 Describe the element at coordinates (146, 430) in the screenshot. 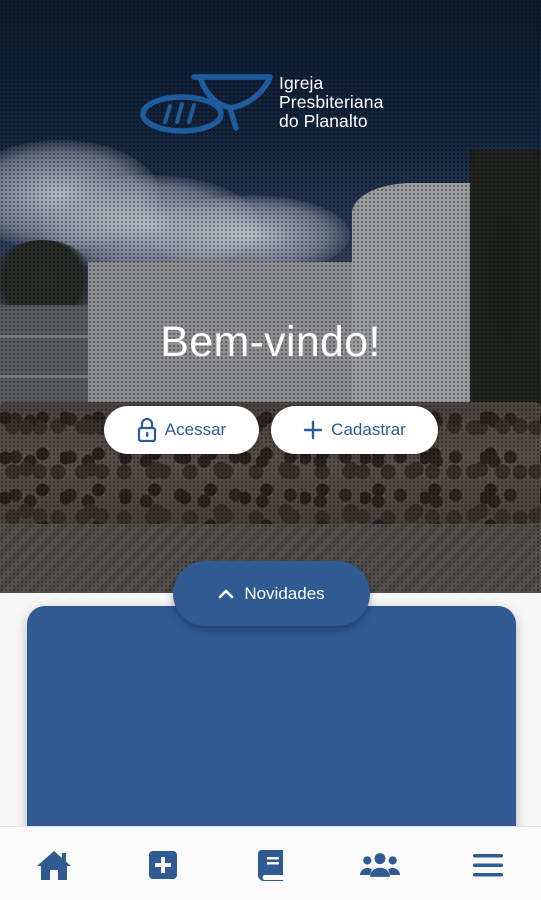

I see `lock-icon` at that location.